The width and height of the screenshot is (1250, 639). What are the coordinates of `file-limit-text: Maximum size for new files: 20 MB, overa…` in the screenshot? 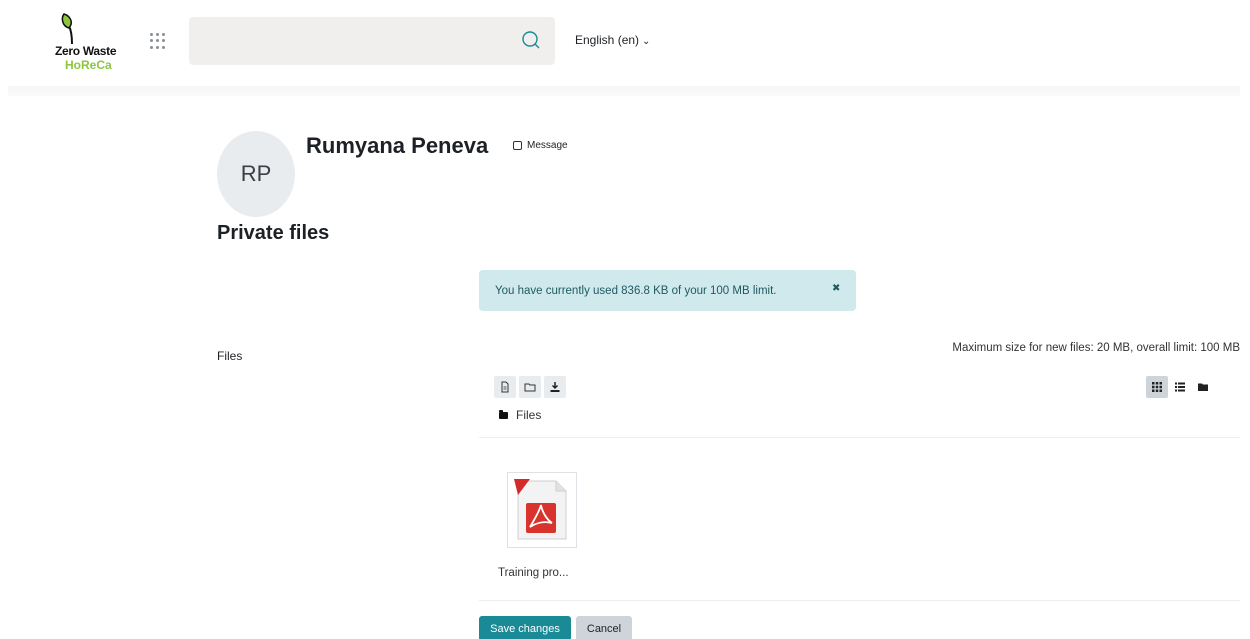 It's located at (1096, 348).